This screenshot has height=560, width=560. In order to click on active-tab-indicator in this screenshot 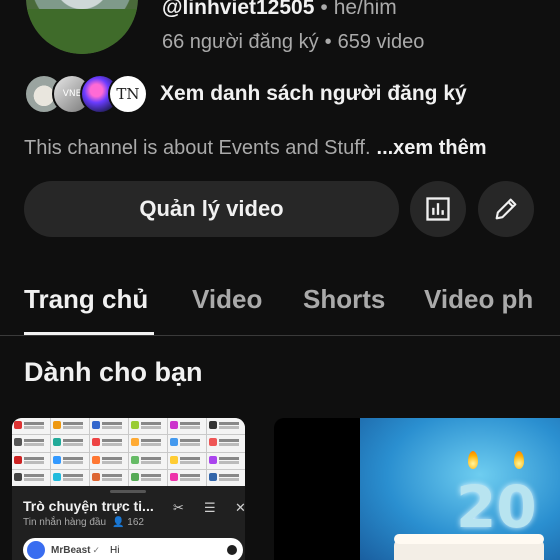, I will do `click(89, 333)`.